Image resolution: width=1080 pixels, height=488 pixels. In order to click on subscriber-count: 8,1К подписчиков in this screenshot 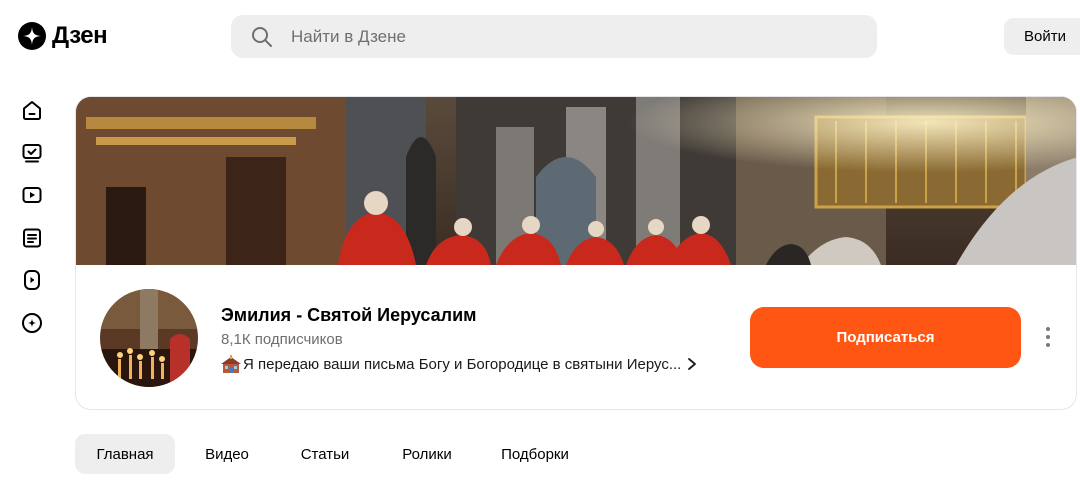, I will do `click(282, 339)`.